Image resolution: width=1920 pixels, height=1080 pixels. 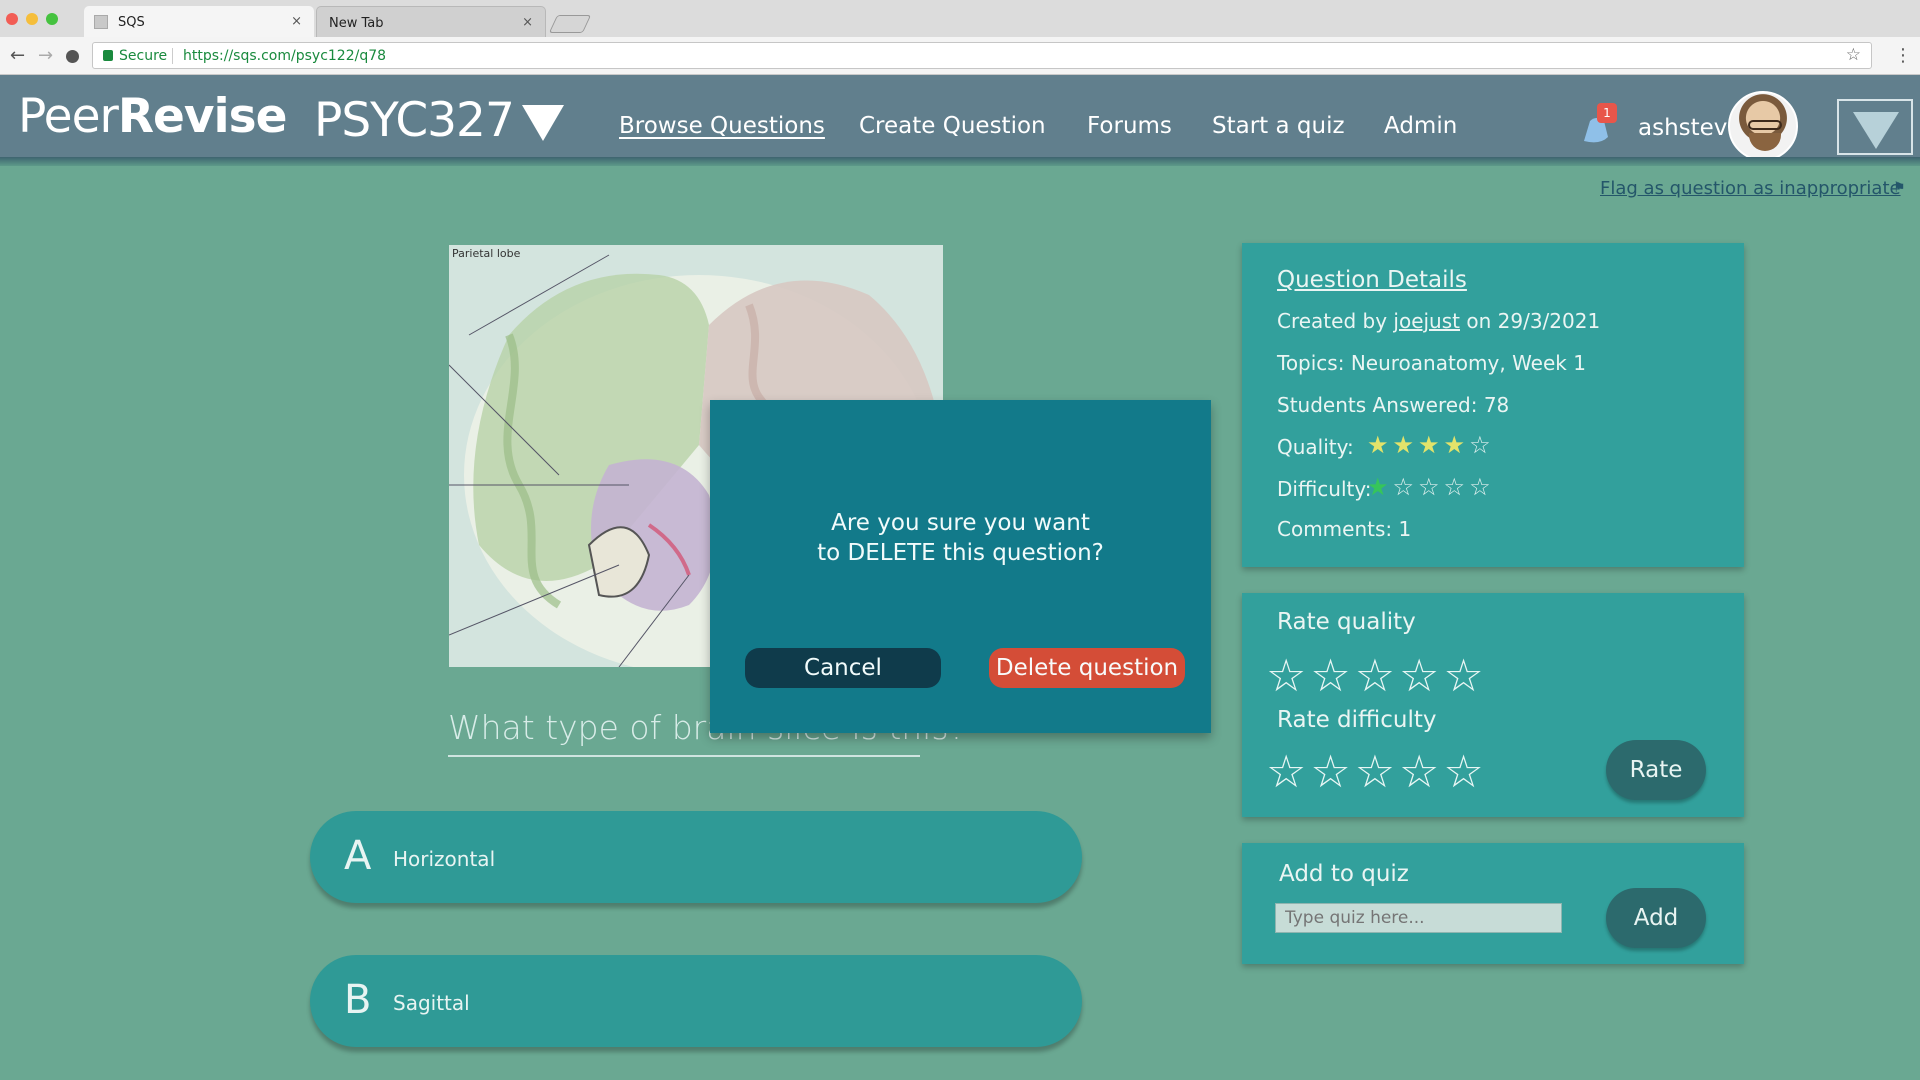 I want to click on avatar-glasses, so click(x=1765, y=125).